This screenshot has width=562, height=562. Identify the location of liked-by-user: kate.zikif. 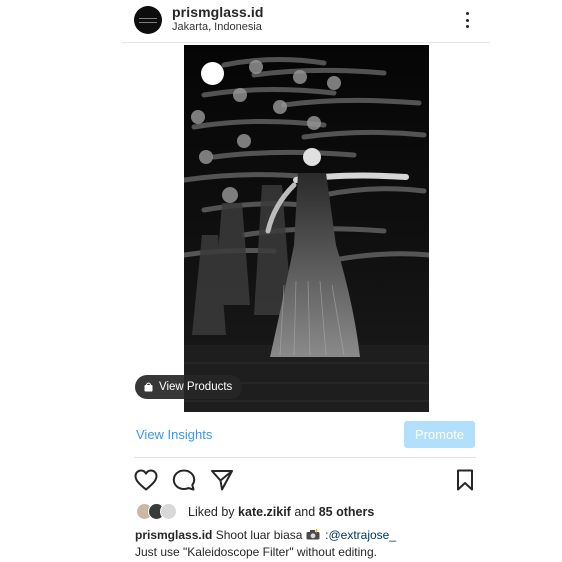
(264, 512).